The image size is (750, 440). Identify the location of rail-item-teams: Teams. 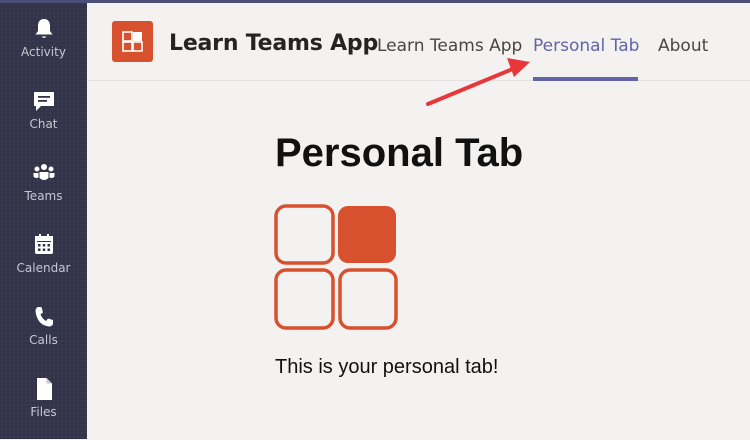
(43, 192).